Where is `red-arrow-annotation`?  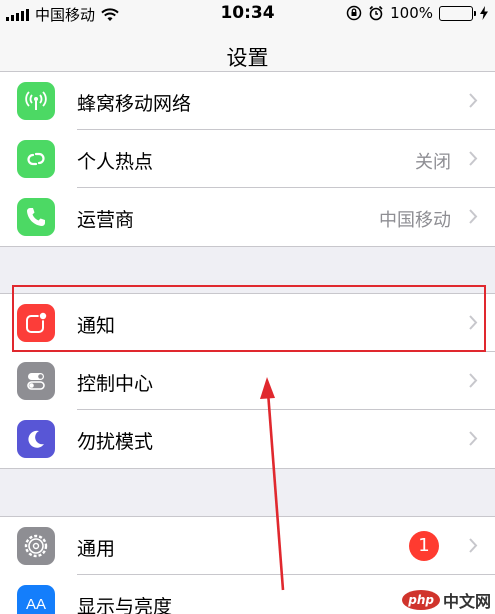
red-arrow-annotation is located at coordinates (272, 484).